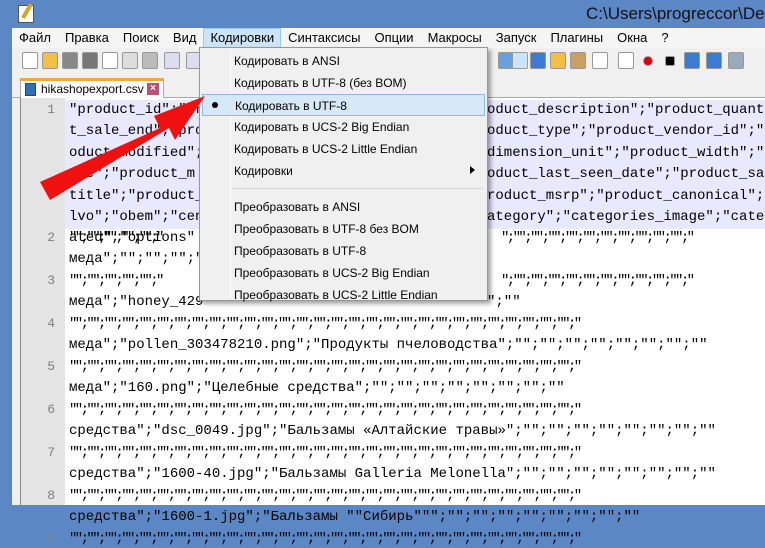 This screenshot has height=548, width=765. I want to click on menu-item-label: Преобразовать в UTF-8 без BOM, so click(326, 229).